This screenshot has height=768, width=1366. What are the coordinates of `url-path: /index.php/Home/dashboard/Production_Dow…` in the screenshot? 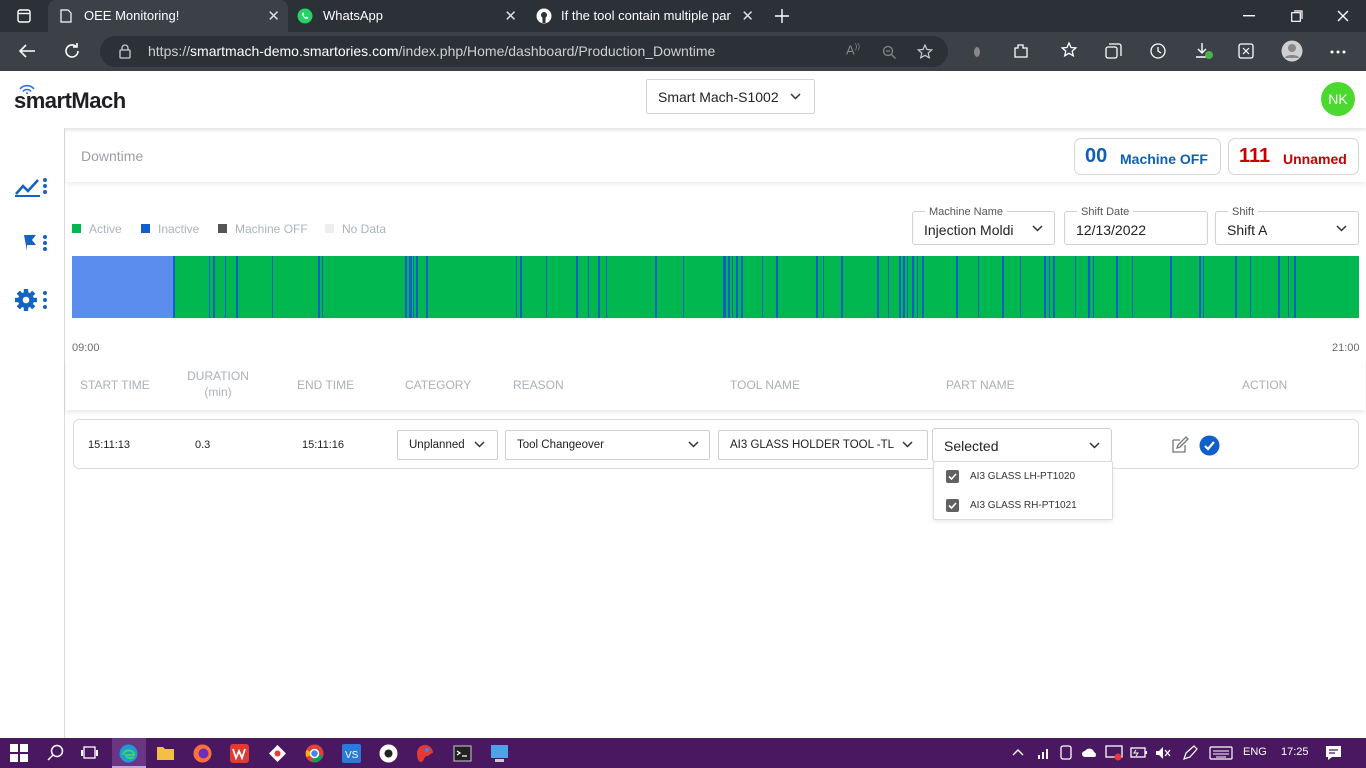 It's located at (557, 51).